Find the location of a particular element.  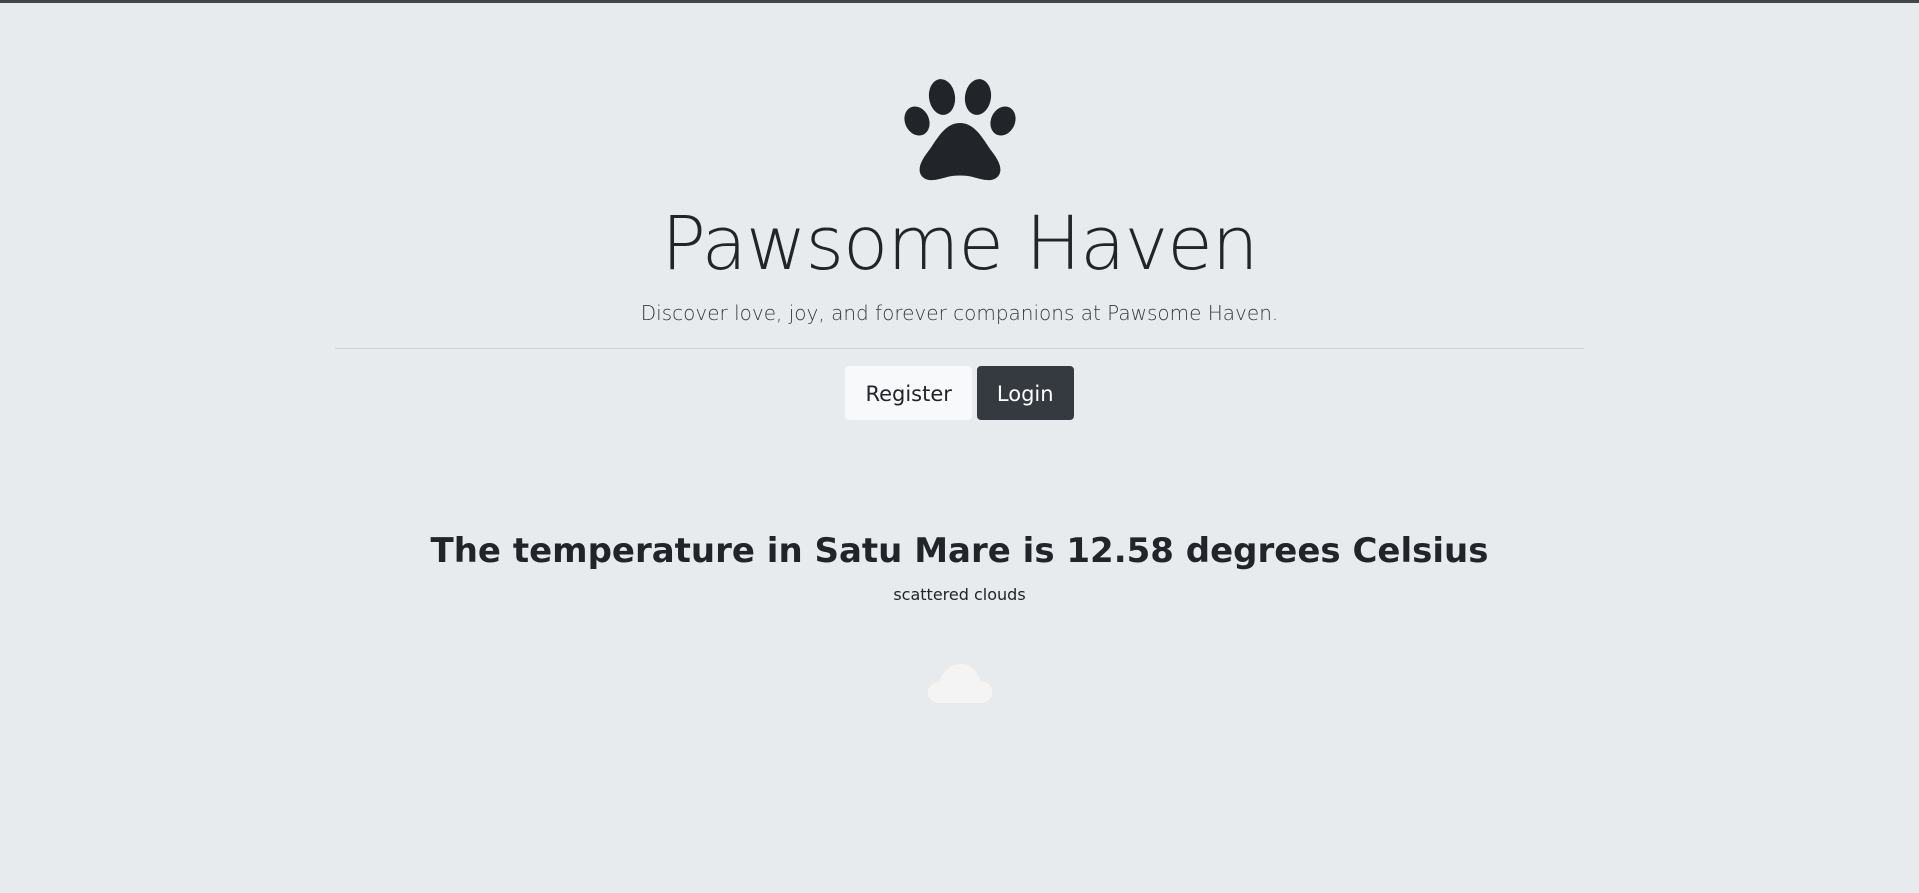

register-button: Register is located at coordinates (908, 393).